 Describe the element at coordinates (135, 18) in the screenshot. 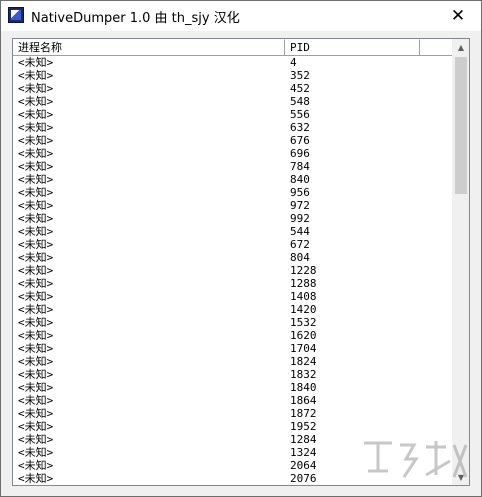

I see `window-title: NativeDumper 1.0 由 th_sjy 汉化` at that location.